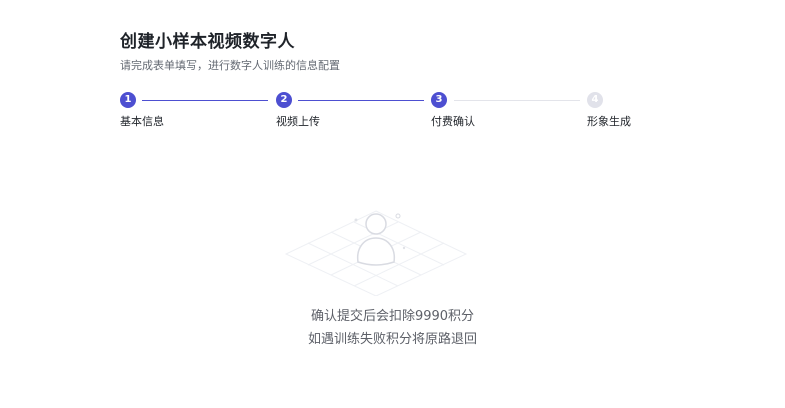 The image size is (785, 408). I want to click on step-number-1: 1, so click(128, 100).